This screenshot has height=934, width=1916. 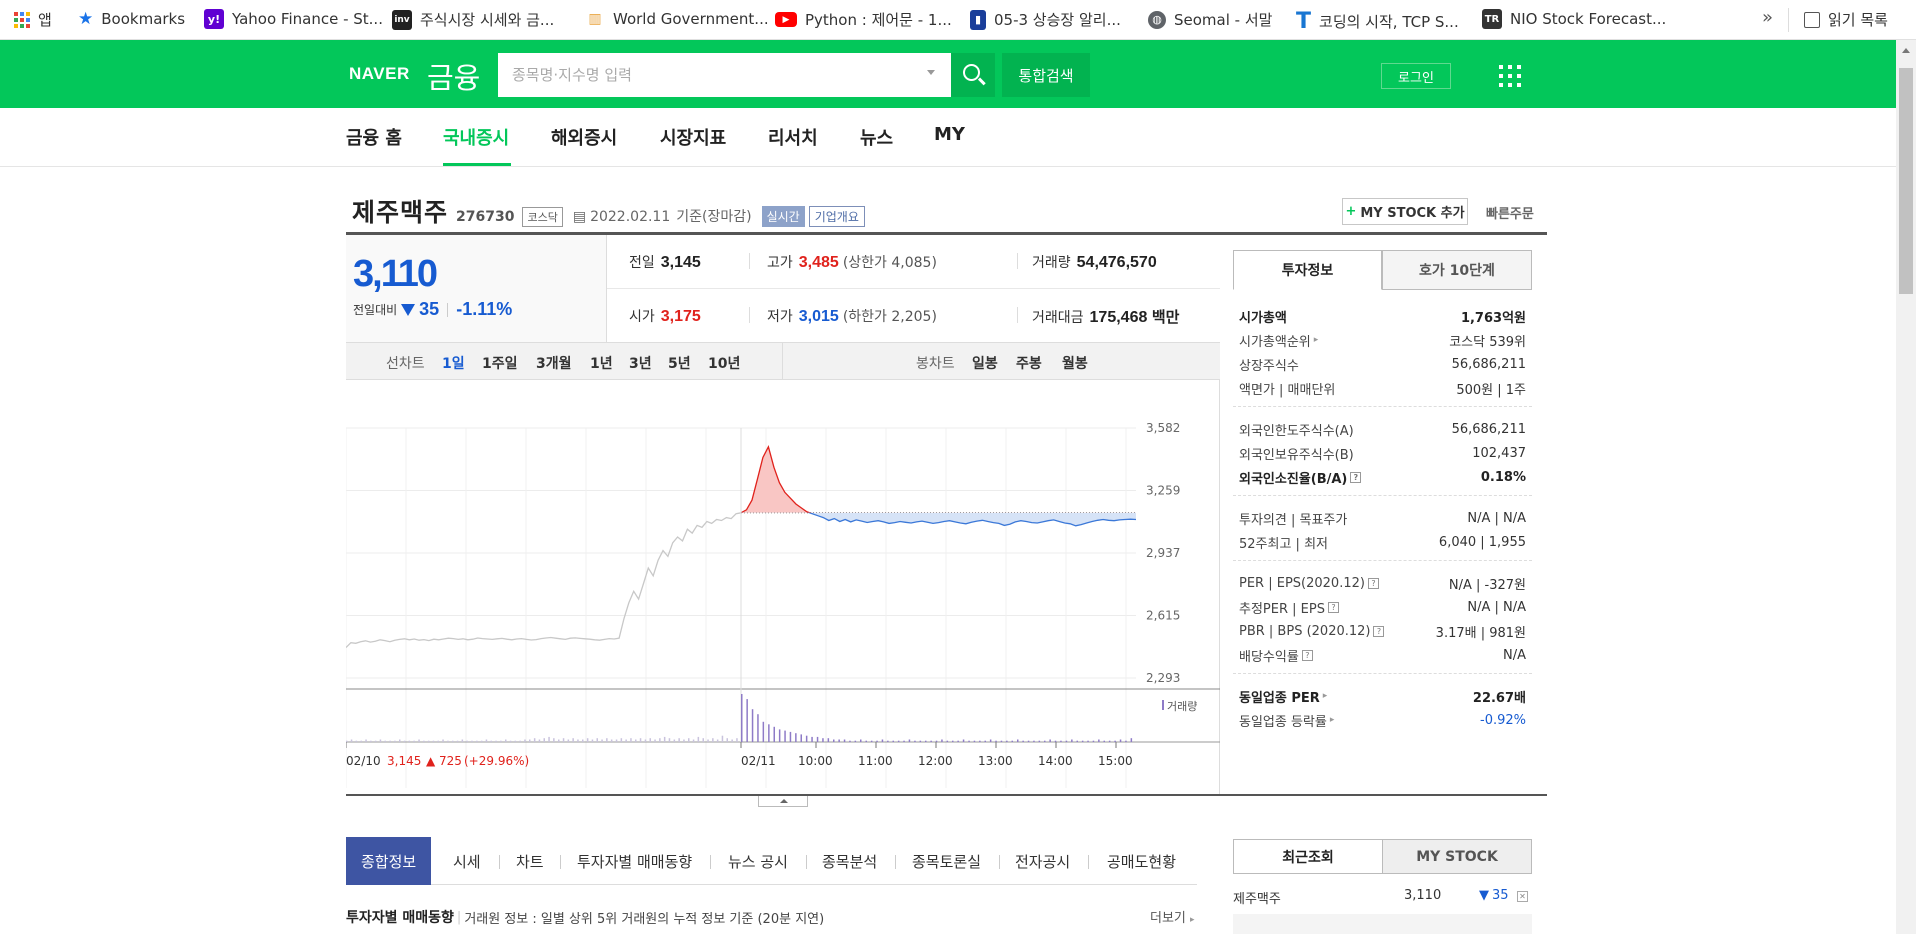 What do you see at coordinates (1510, 212) in the screenshot?
I see `quick-order-button: 빠른주문` at bounding box center [1510, 212].